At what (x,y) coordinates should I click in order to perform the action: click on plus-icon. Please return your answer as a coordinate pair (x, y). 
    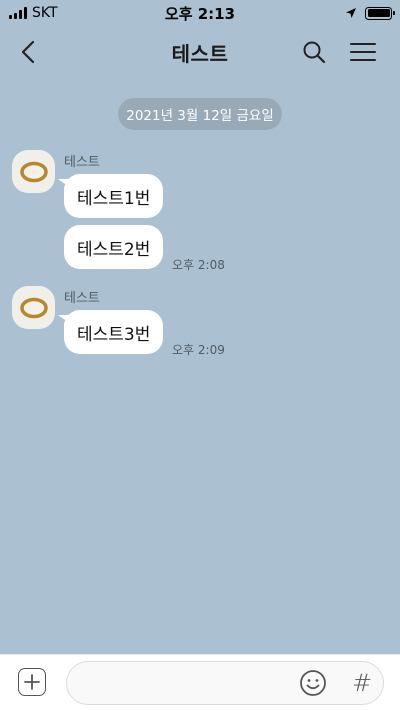
    Looking at the image, I should click on (32, 682).